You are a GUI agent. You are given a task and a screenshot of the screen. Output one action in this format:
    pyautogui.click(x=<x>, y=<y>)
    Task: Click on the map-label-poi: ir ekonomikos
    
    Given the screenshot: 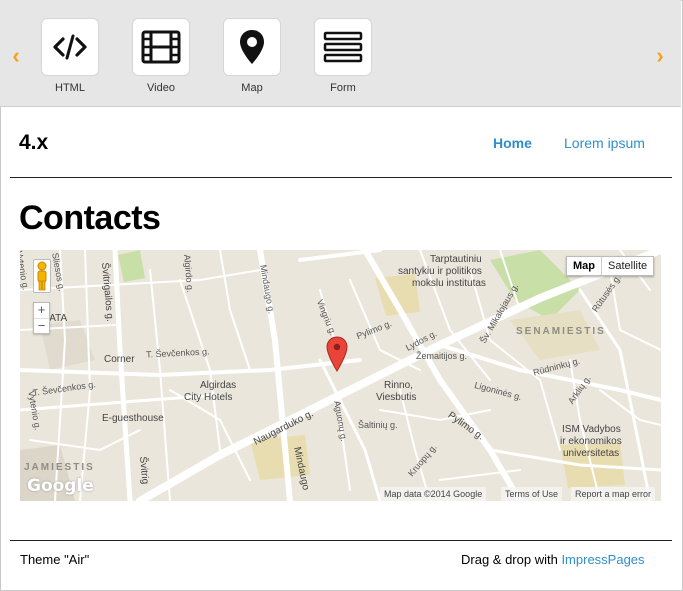 What is the action you would take?
    pyautogui.click(x=591, y=441)
    